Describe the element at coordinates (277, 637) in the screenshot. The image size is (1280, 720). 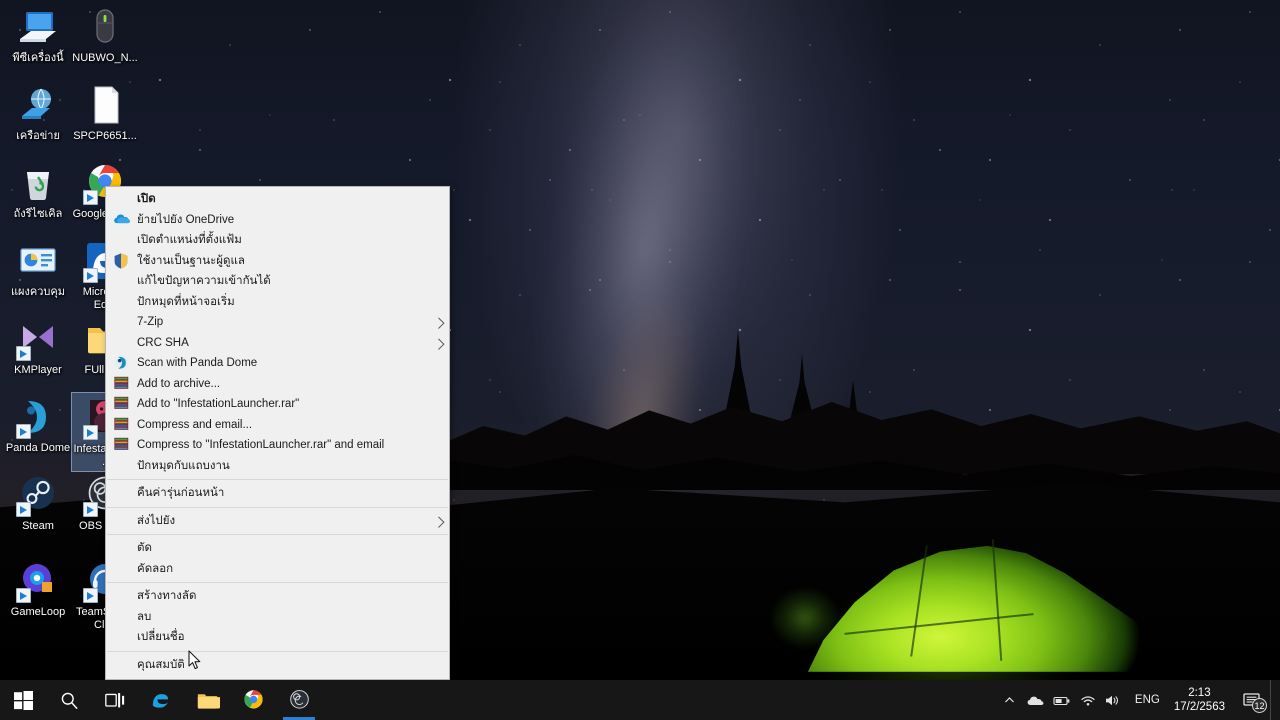
I see `menu-item-24: เปลี่ยนชื่อ` at that location.